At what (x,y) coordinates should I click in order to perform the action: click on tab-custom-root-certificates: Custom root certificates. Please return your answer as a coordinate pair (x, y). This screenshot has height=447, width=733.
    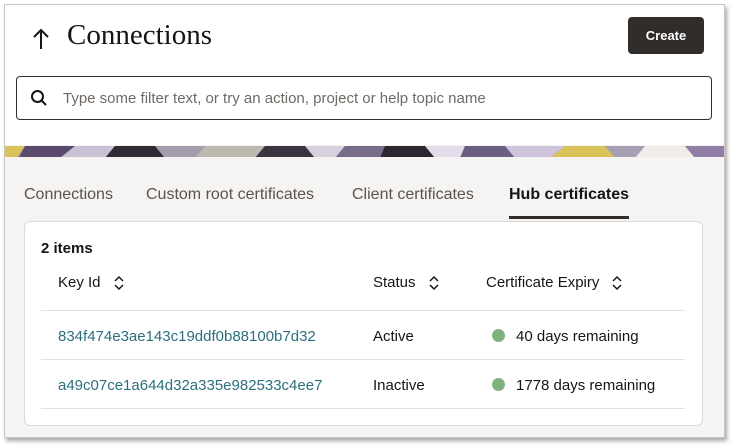
    Looking at the image, I should click on (230, 199).